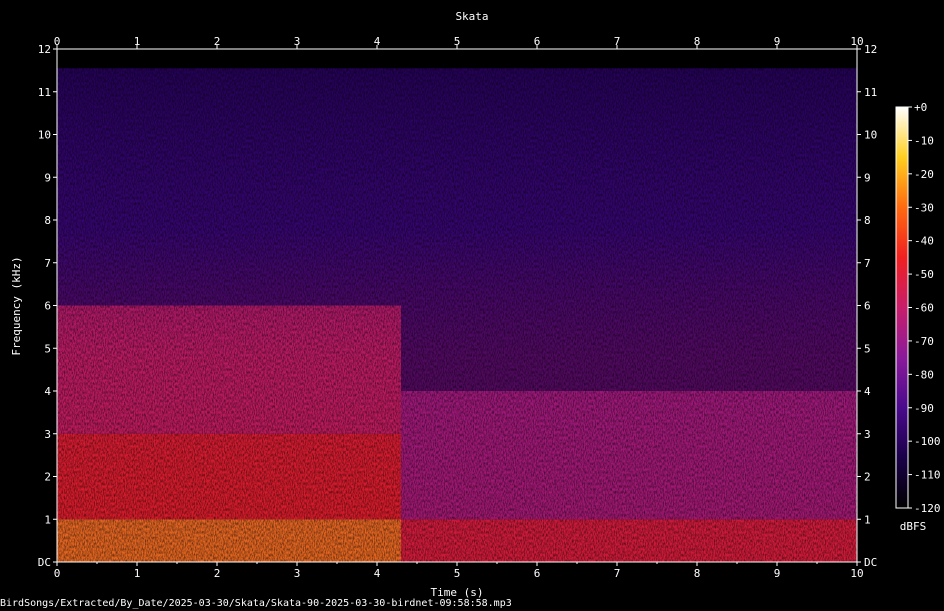  What do you see at coordinates (137, 41) in the screenshot?
I see `x-tick-label-top: 1` at bounding box center [137, 41].